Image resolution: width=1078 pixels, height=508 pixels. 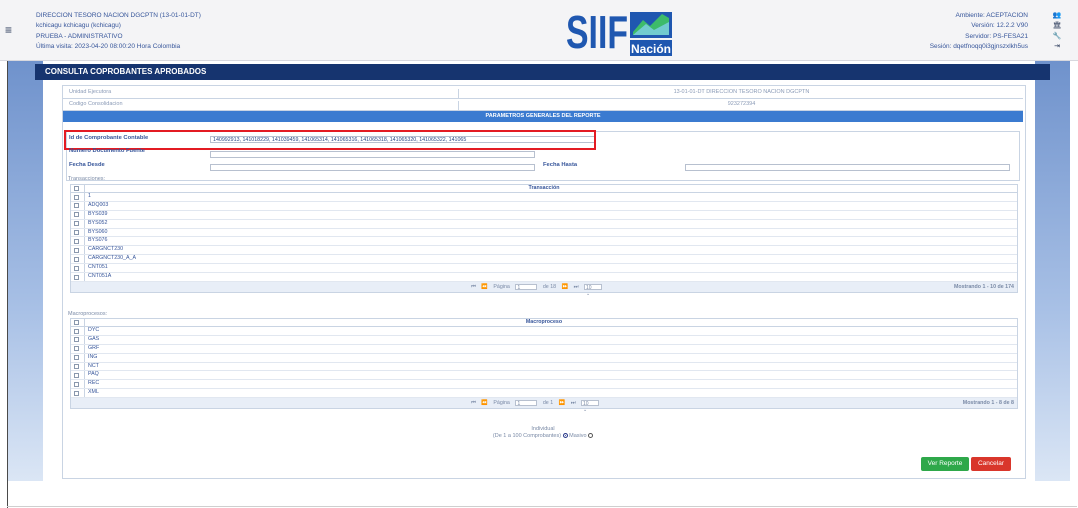 I want to click on wrench-icon: 🔧, so click(x=1057, y=37).